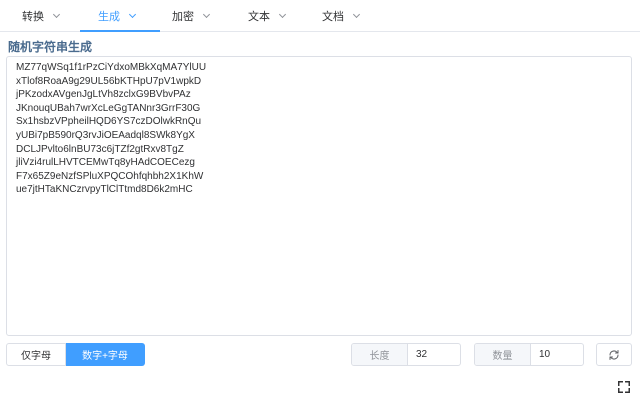 This screenshot has width=640, height=400. Describe the element at coordinates (109, 17) in the screenshot. I see `tab-generate-label: 生成` at that location.